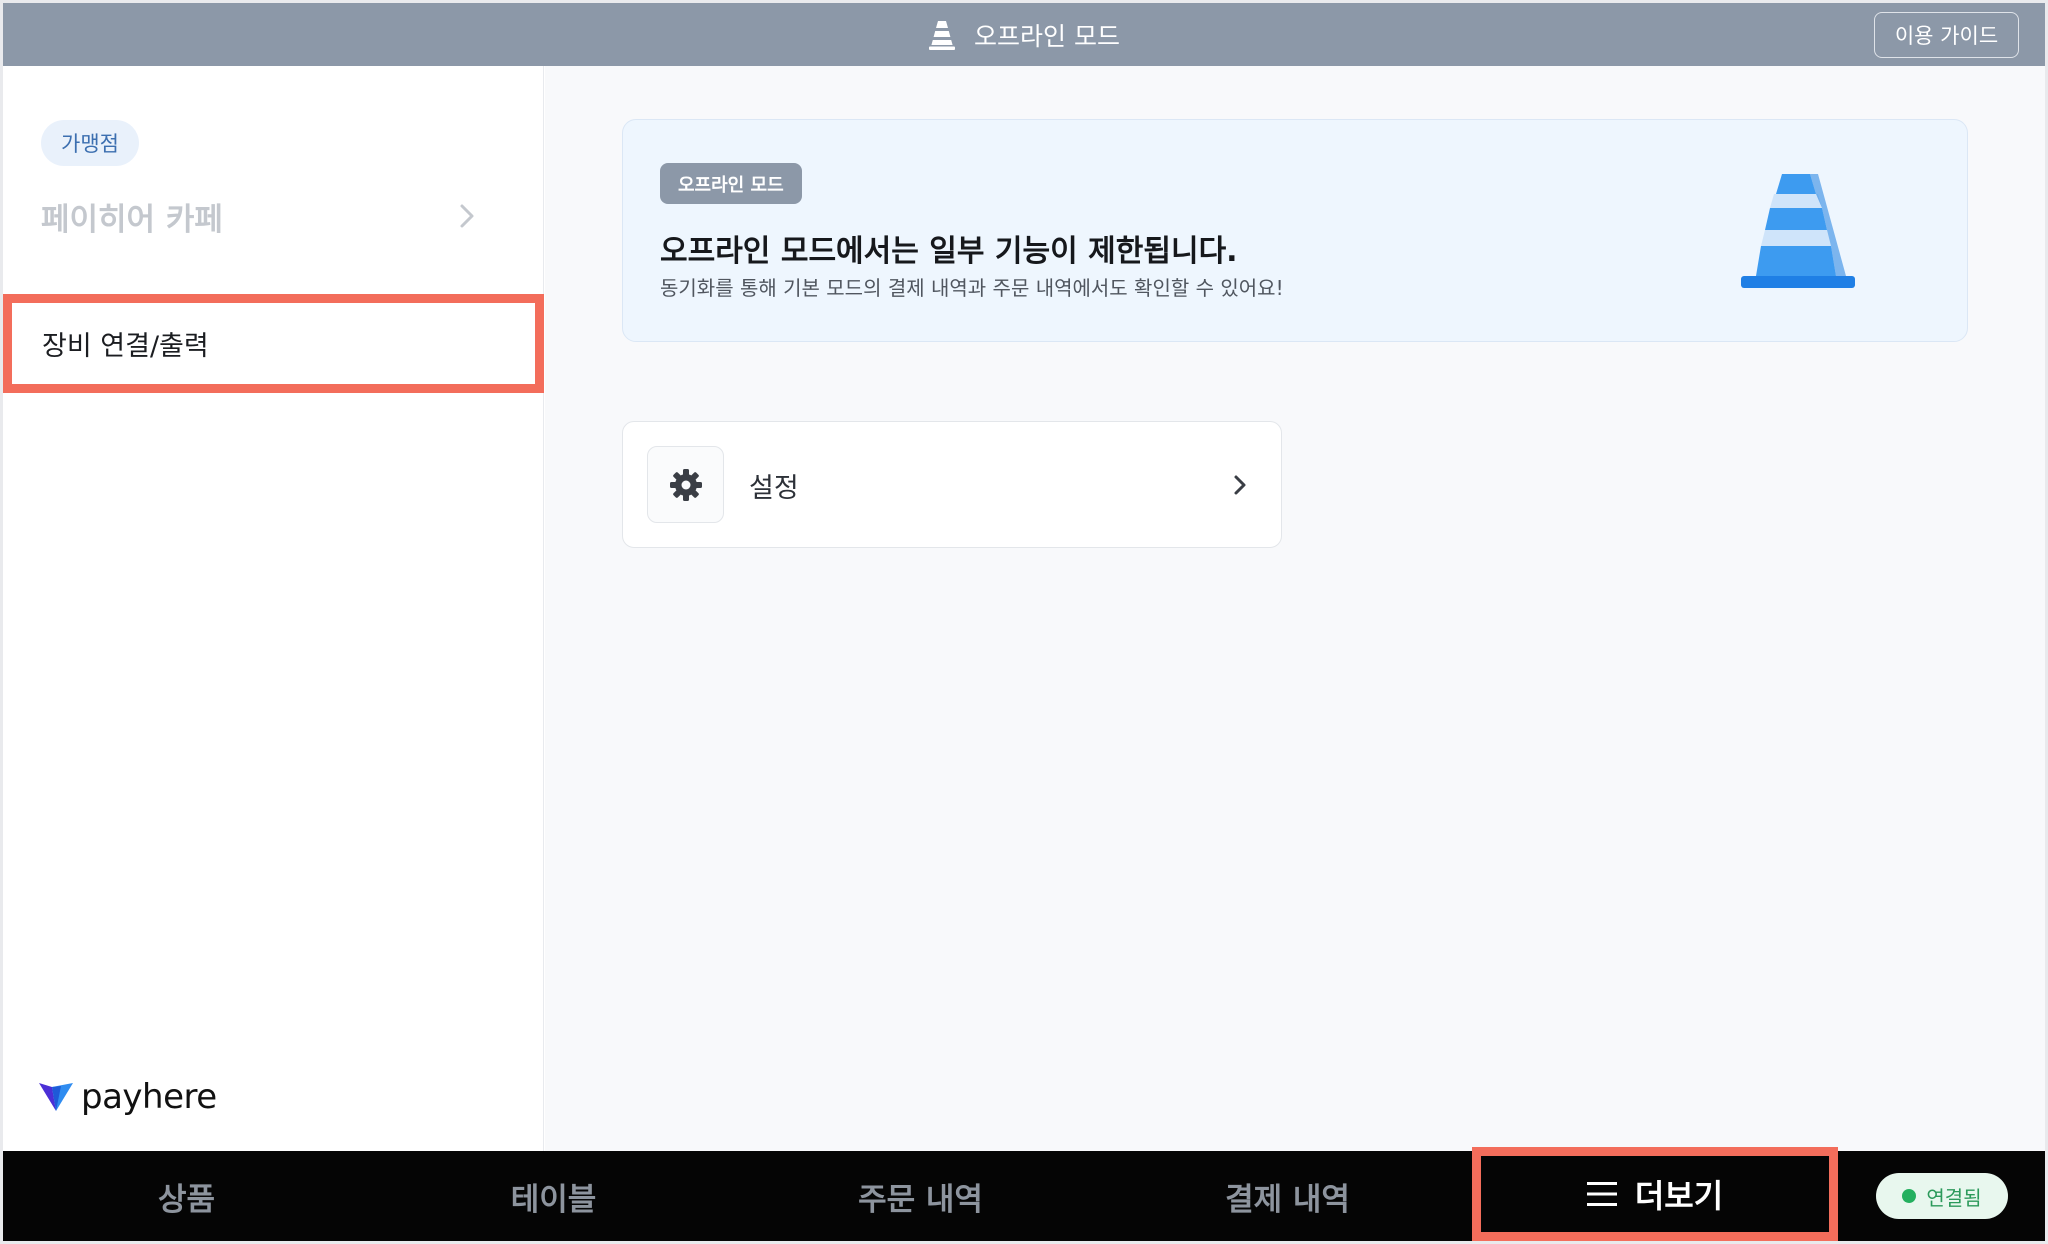 Image resolution: width=2048 pixels, height=1244 pixels. What do you see at coordinates (56, 1097) in the screenshot?
I see `payhere-logo-icon` at bounding box center [56, 1097].